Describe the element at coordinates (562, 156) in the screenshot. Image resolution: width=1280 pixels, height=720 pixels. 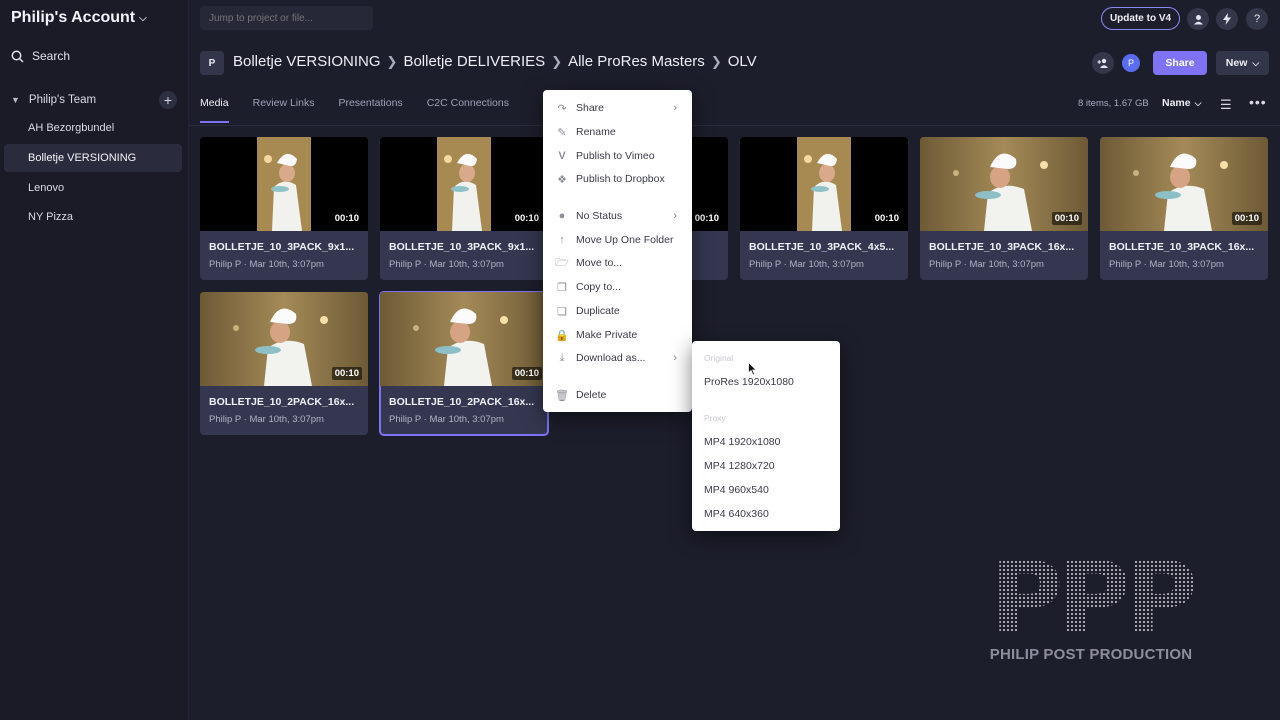
I see `vimeo-icon: V` at that location.